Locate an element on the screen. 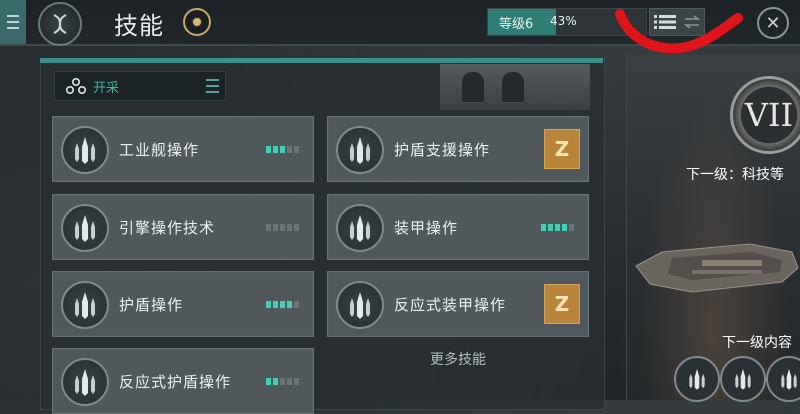  menu-icon is located at coordinates (13, 22).